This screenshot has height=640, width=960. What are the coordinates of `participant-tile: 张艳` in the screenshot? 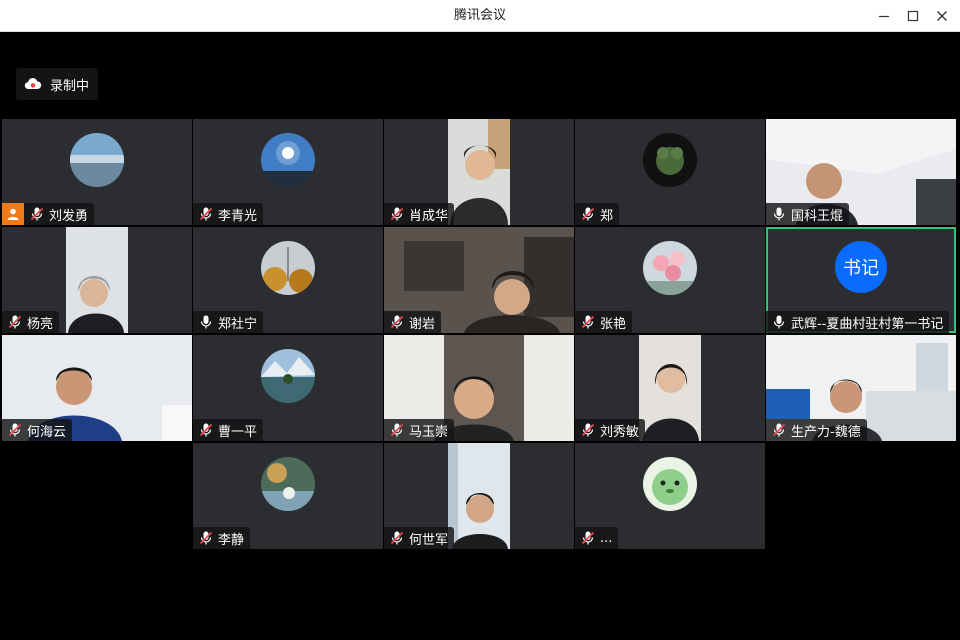 It's located at (670, 280).